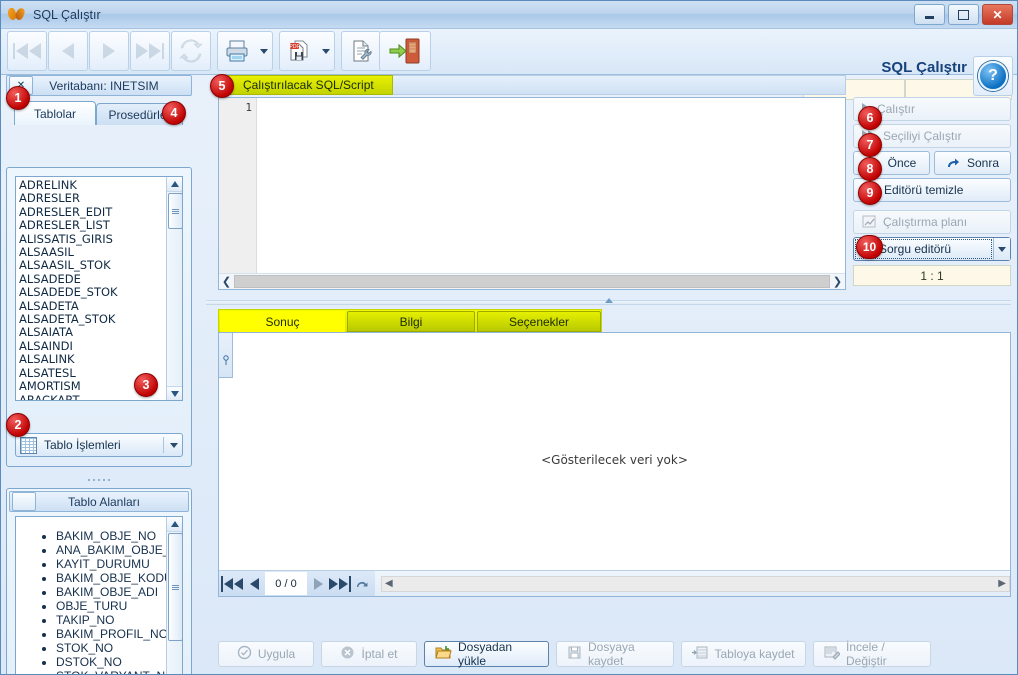  I want to click on refresh-button, so click(191, 51).